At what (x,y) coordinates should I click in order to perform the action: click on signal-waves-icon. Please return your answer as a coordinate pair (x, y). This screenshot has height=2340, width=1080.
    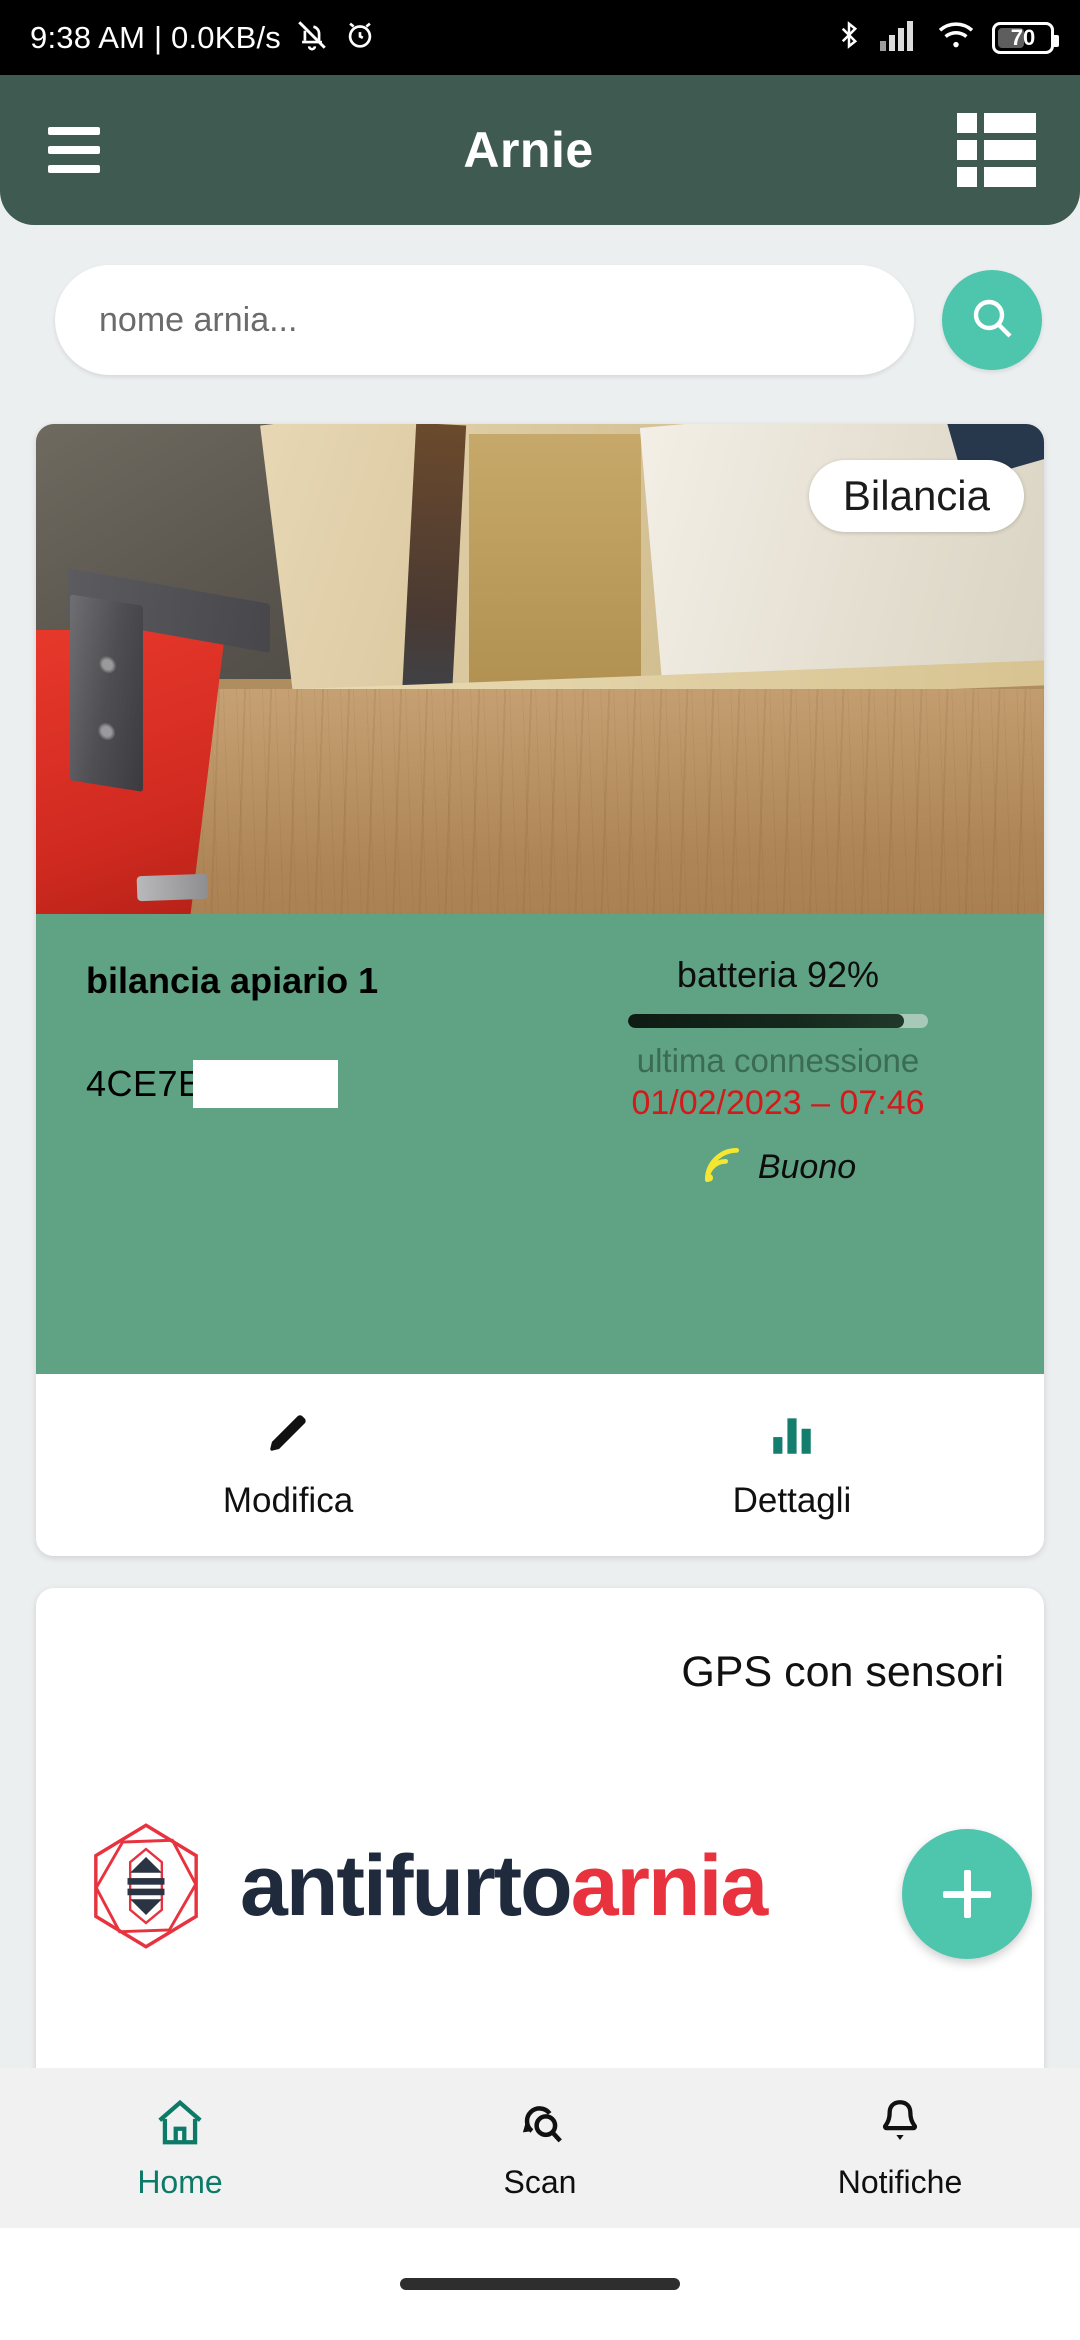
    Looking at the image, I should click on (722, 1167).